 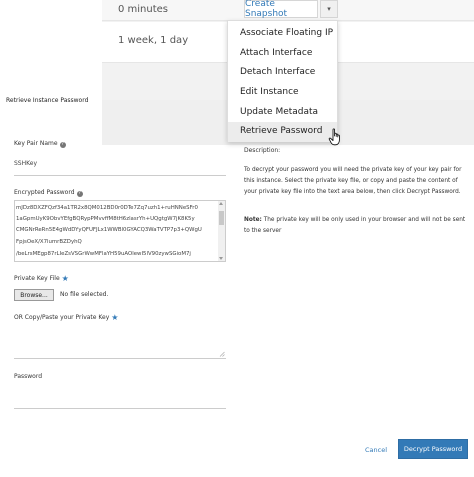 What do you see at coordinates (262, 150) in the screenshot?
I see `description-title: Description:` at bounding box center [262, 150].